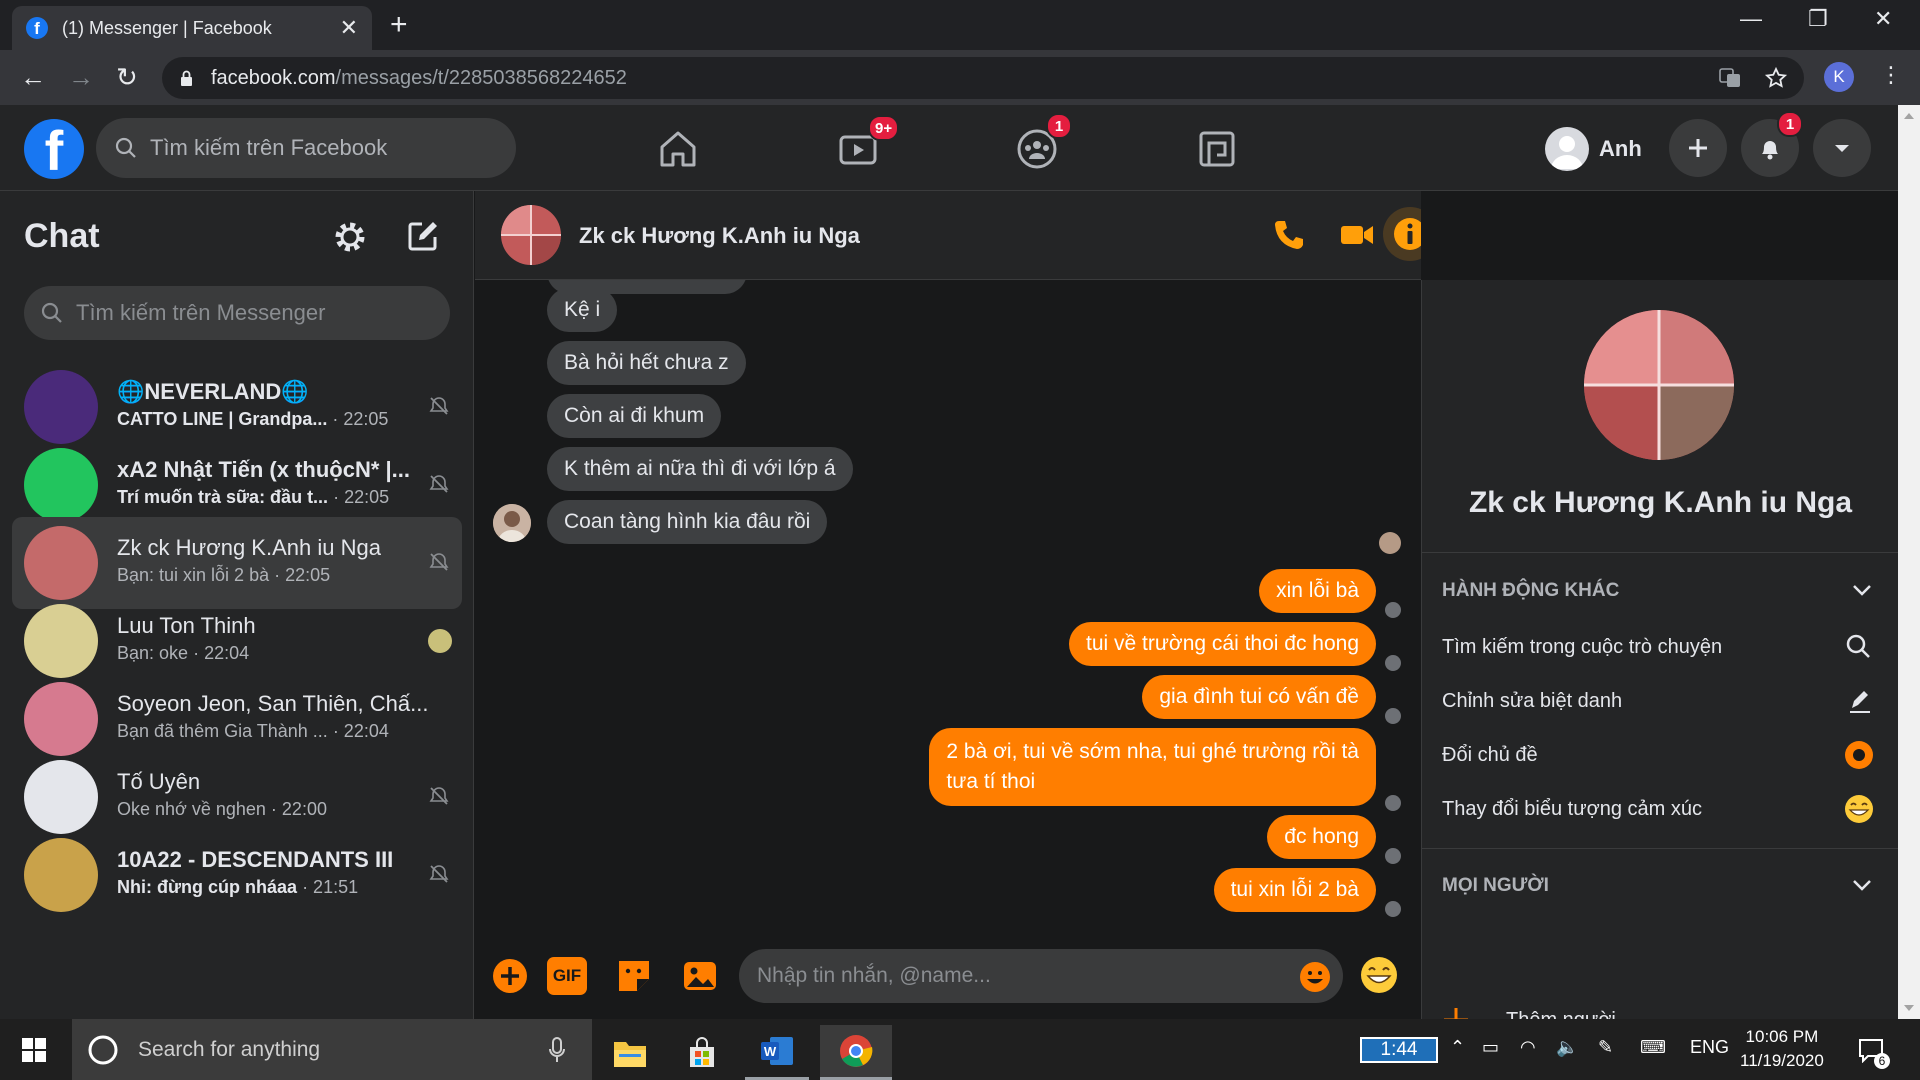 The image size is (1920, 1080). What do you see at coordinates (687, 522) in the screenshot?
I see `incoming-message: Coan tàng hình kia đâu rồi` at bounding box center [687, 522].